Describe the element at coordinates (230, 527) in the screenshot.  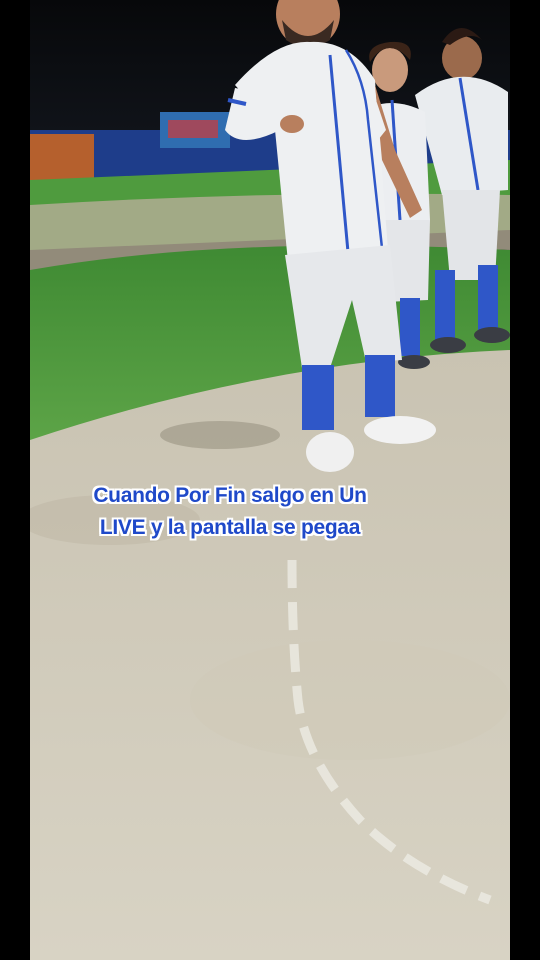
I see `caption-line-2: LIVE y la pantalla se pegaa` at that location.